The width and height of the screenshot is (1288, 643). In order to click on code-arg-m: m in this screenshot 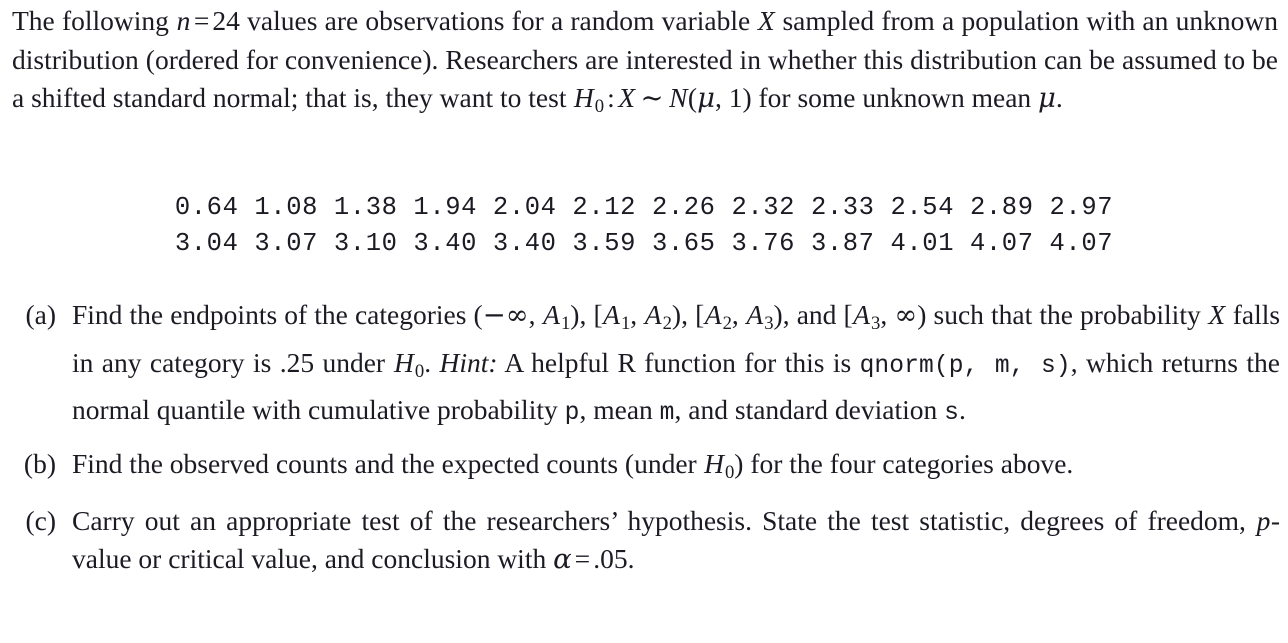, I will do `click(667, 414)`.